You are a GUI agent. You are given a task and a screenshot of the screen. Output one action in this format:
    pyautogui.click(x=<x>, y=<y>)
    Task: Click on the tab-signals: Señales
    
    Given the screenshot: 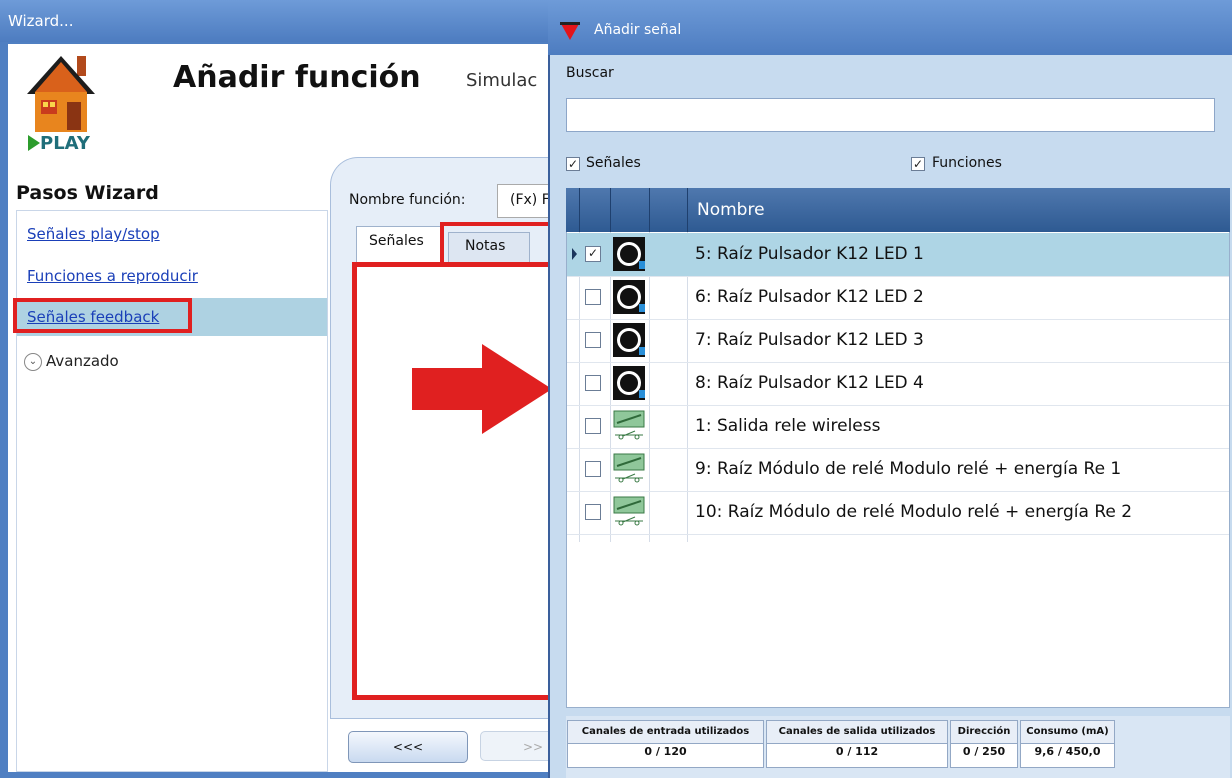 What is the action you would take?
    pyautogui.click(x=400, y=244)
    